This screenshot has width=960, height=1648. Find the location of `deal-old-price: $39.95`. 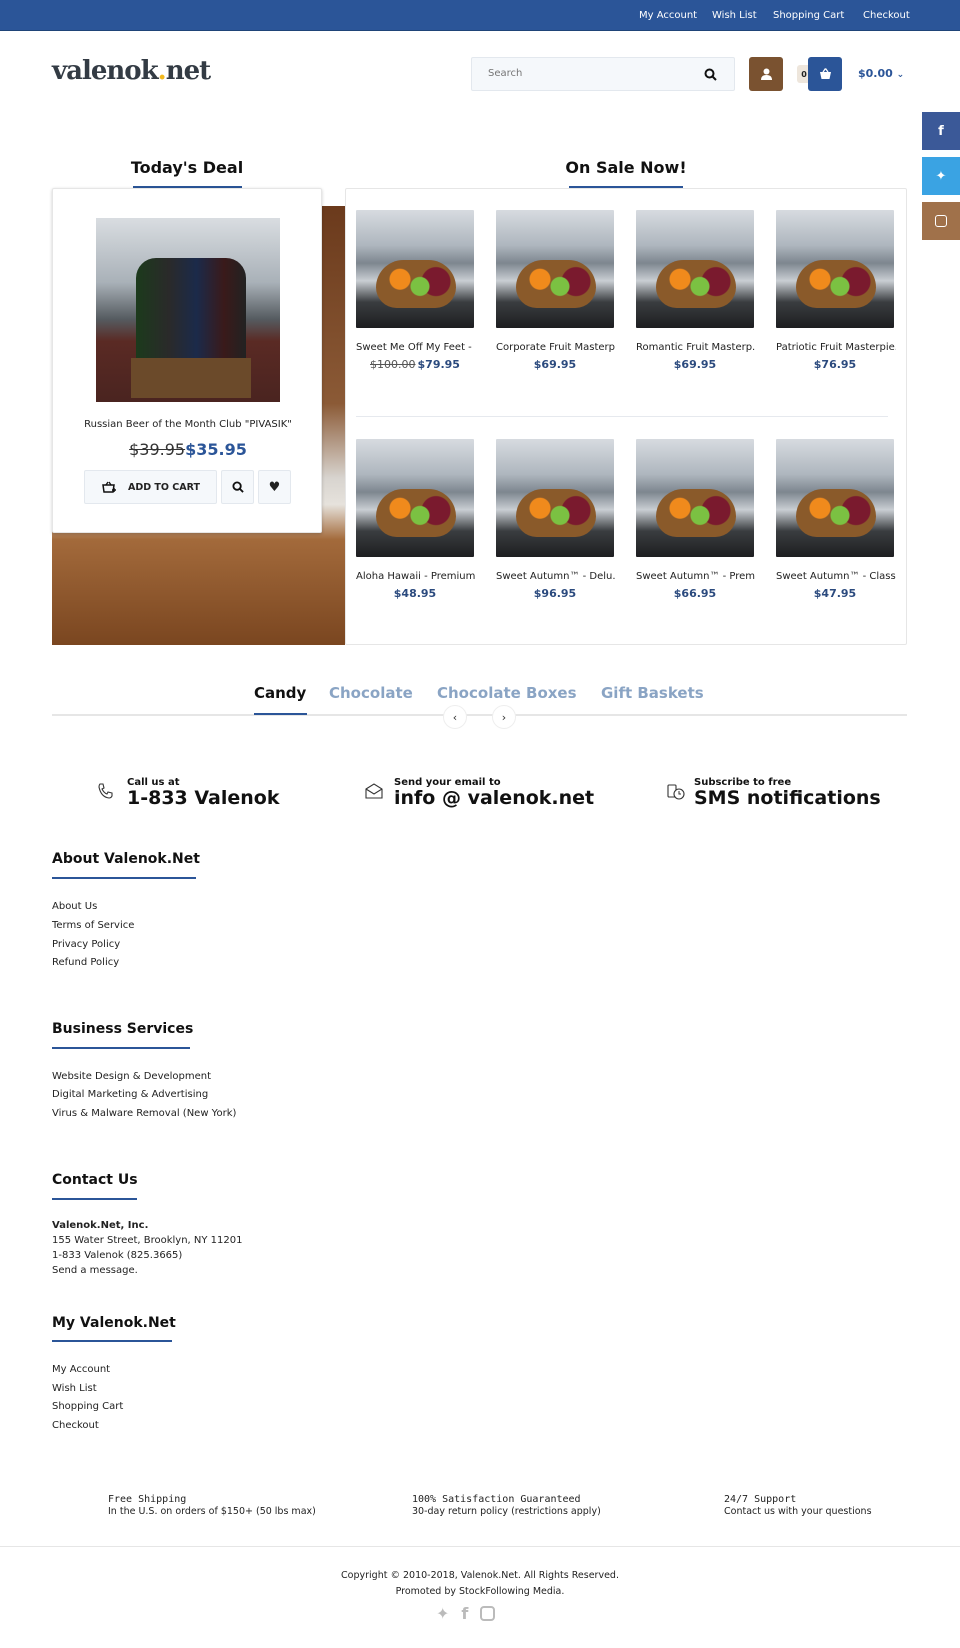

deal-old-price: $39.95 is located at coordinates (157, 449).